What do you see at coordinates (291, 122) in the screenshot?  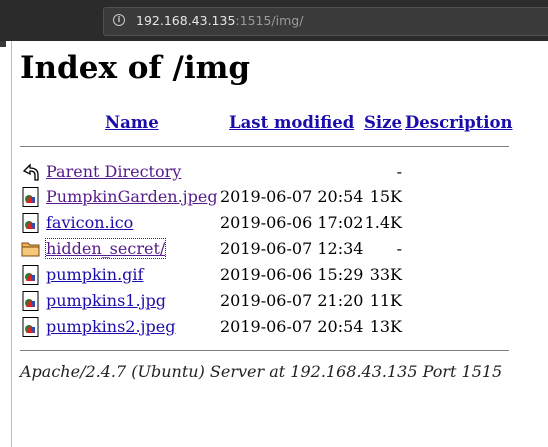 I see `column-header-last-modified: Last modified` at bounding box center [291, 122].